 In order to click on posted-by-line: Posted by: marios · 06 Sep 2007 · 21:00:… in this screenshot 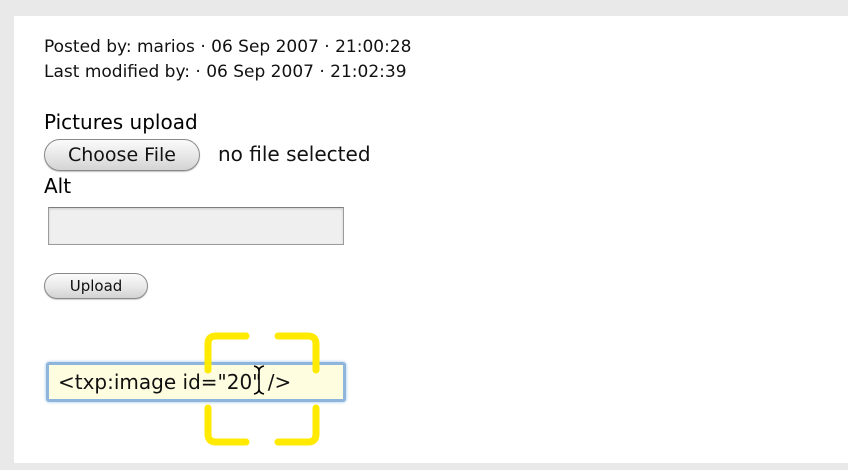, I will do `click(228, 47)`.